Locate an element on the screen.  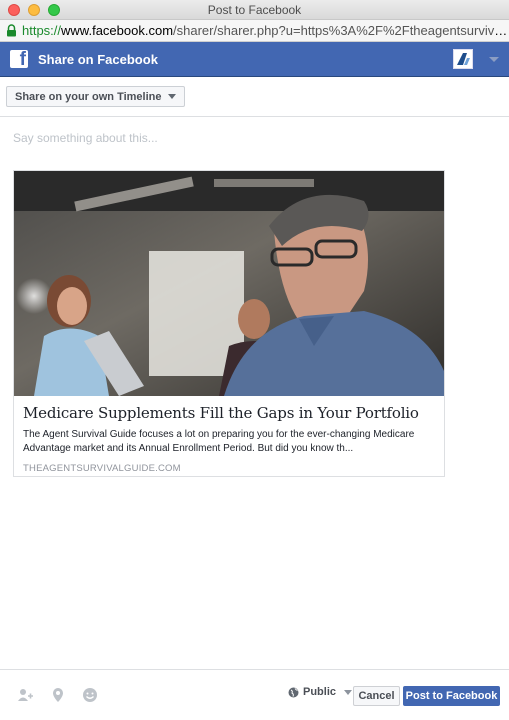
dialog-footer: Public Cancel Post to Facebook is located at coordinates (254, 694).